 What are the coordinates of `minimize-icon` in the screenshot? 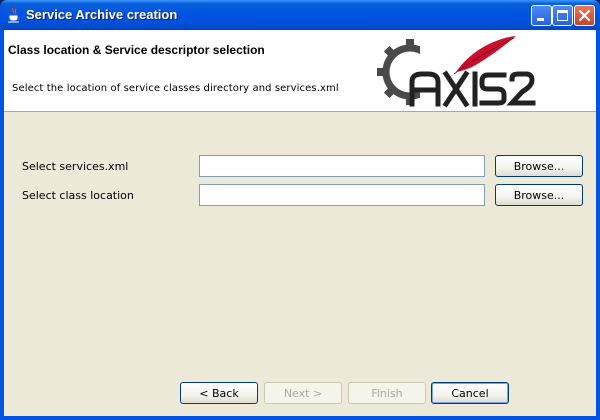 It's located at (540, 19).